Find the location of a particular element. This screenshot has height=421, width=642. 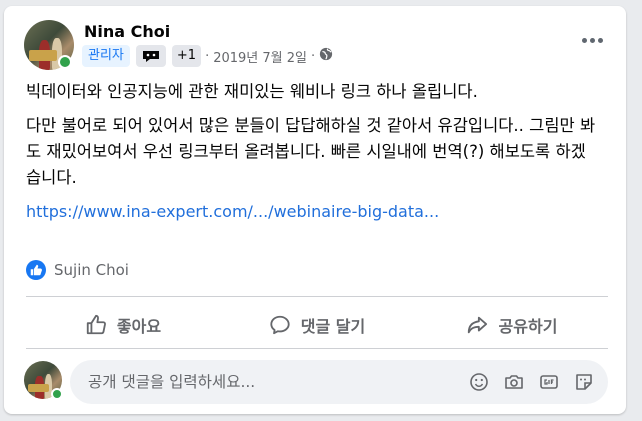

camera-icon is located at coordinates (514, 382).